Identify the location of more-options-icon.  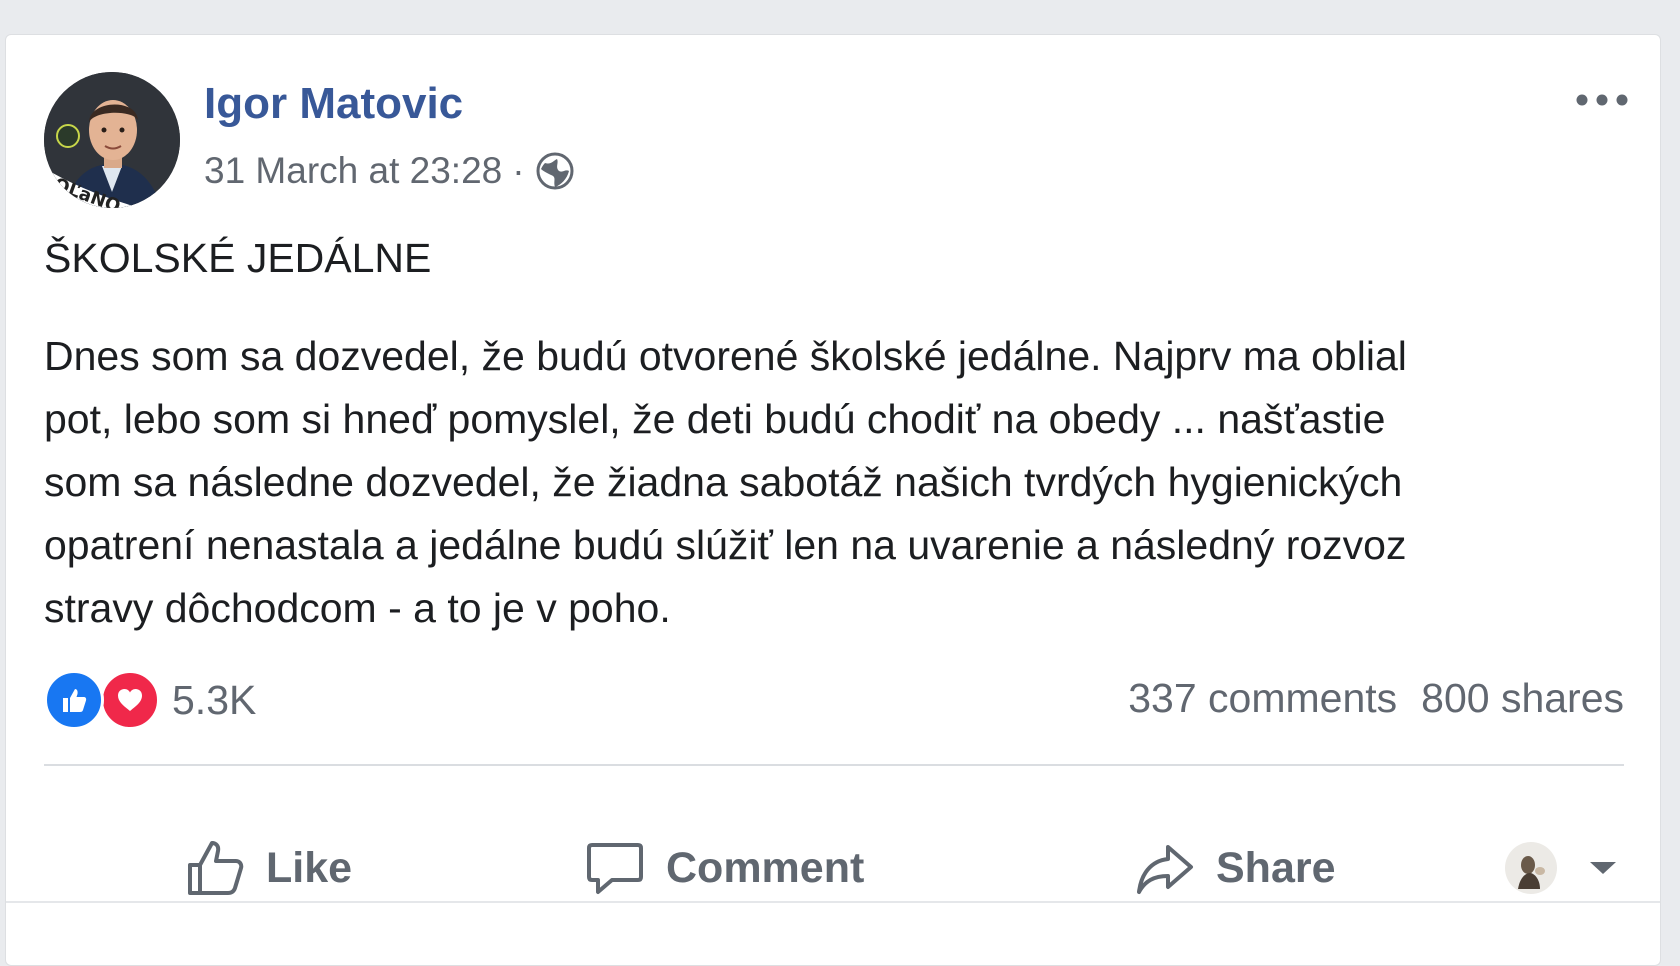
(1602, 100).